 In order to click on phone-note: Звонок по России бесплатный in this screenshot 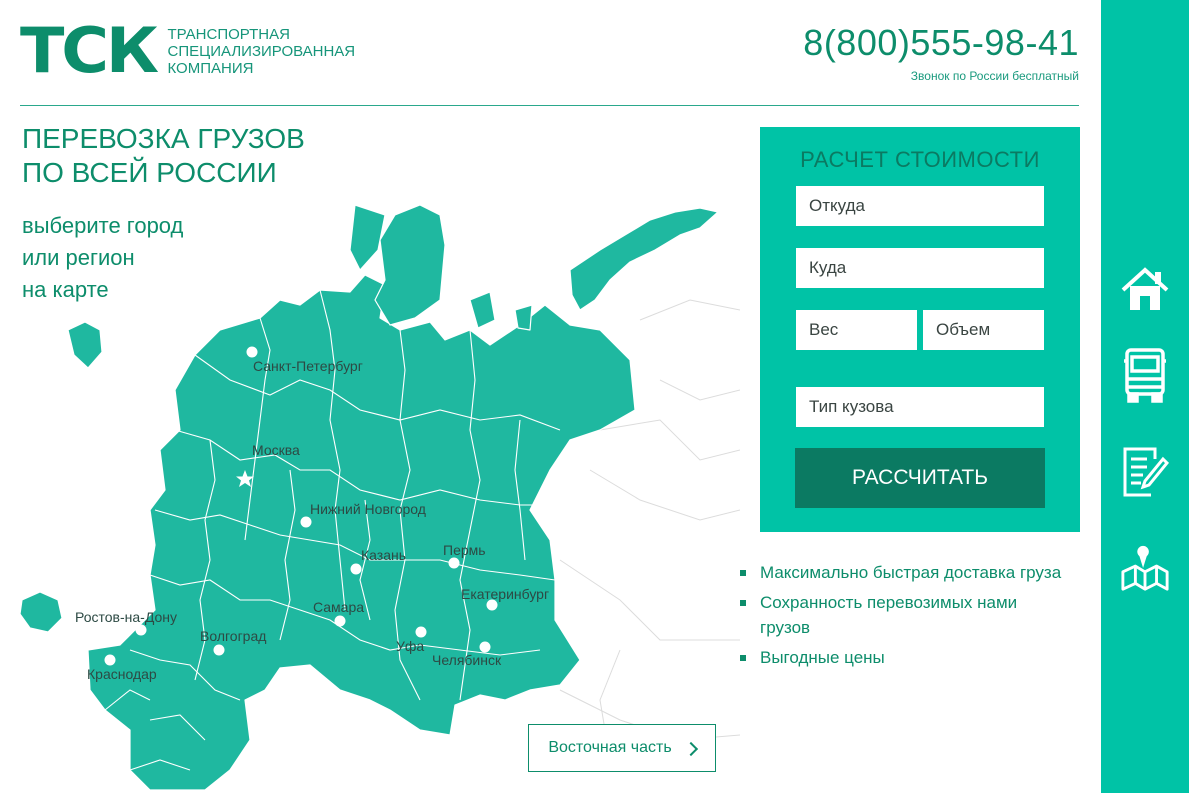, I will do `click(994, 76)`.